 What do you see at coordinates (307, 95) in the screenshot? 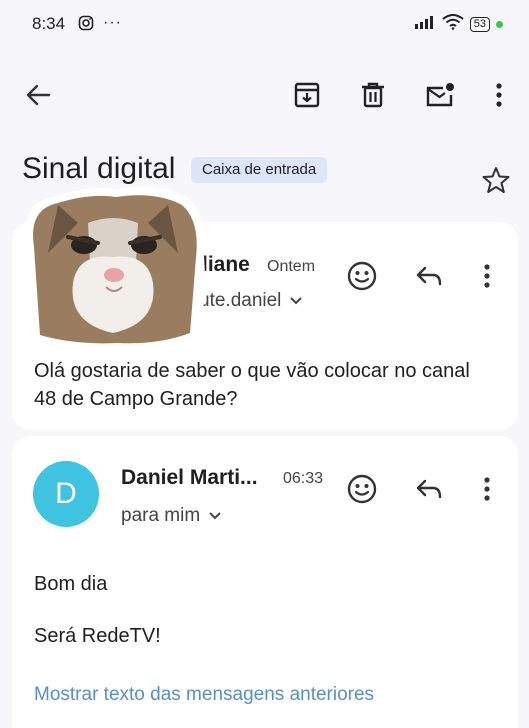
I see `archive-icon` at bounding box center [307, 95].